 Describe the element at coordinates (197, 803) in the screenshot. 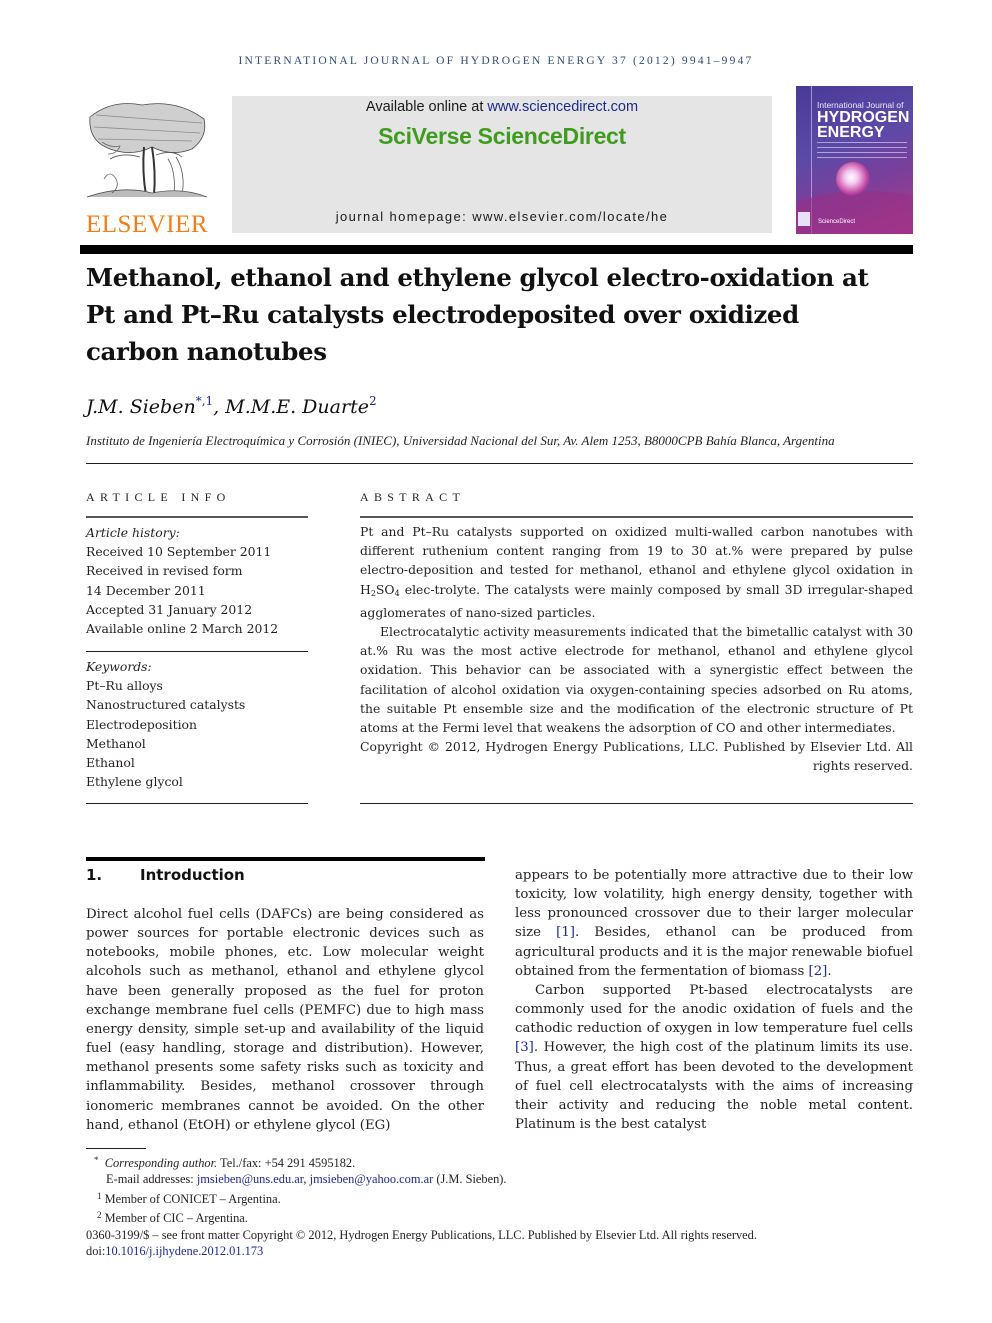

I see `article-info-bottom-rule` at that location.